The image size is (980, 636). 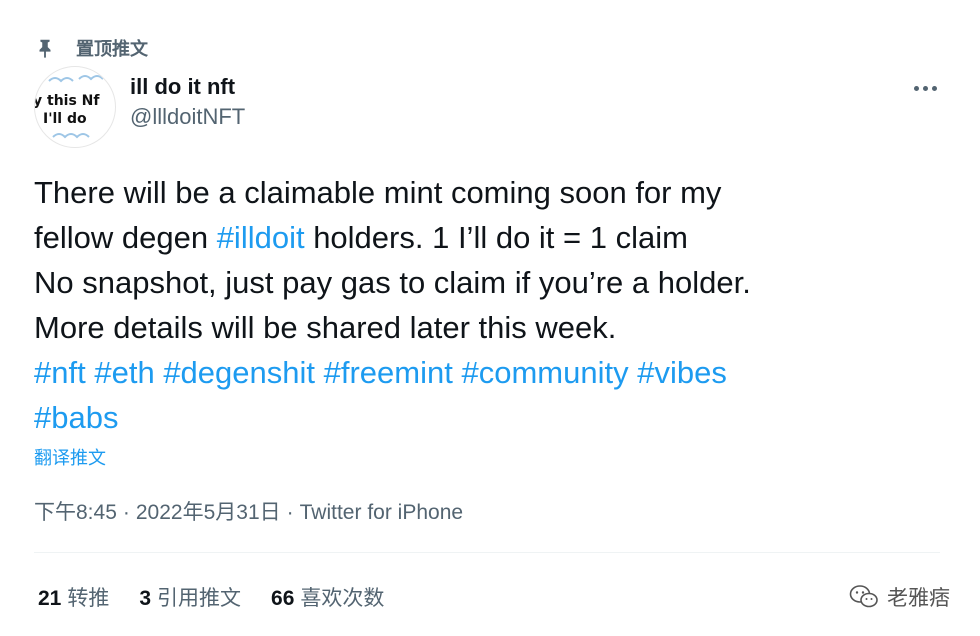 What do you see at coordinates (199, 598) in the screenshot?
I see `quotes-label: 引用推文` at bounding box center [199, 598].